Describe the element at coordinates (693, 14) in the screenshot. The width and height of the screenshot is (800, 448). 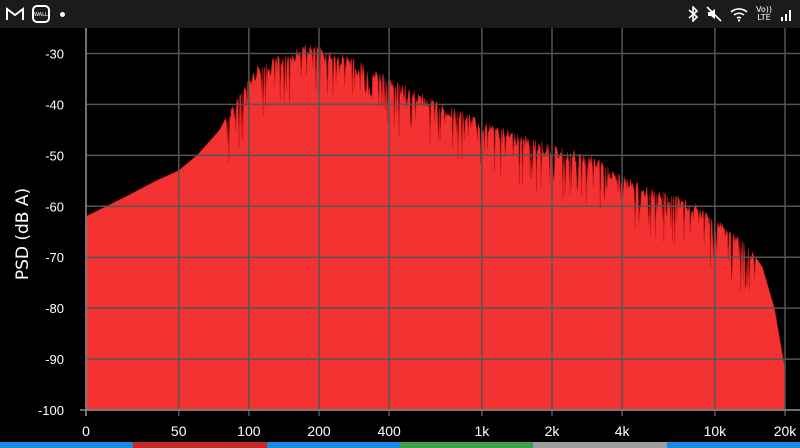
I see `bluetooth-icon` at that location.